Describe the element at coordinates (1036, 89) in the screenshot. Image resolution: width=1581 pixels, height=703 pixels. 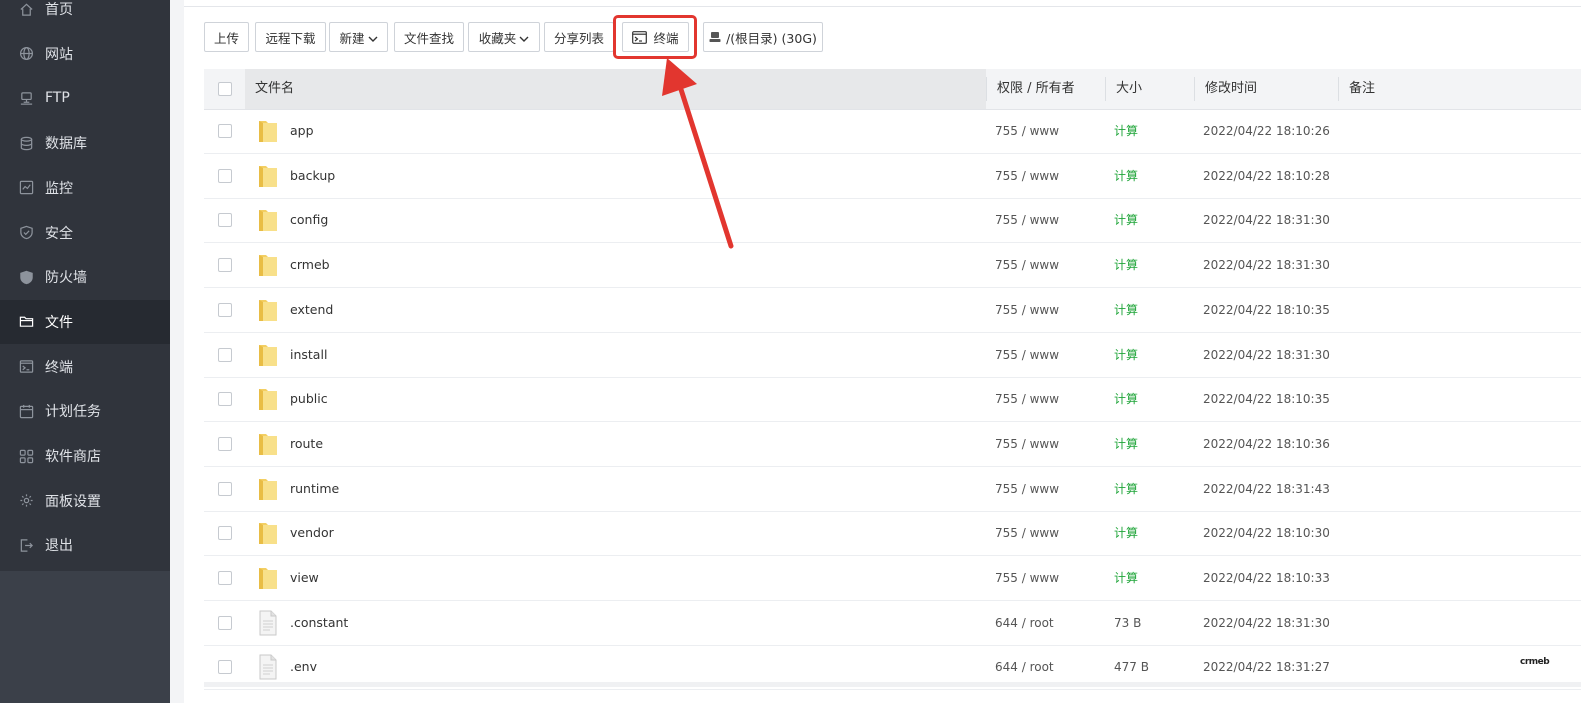
I see `column-header-permission: 权限 / 所有者` at that location.